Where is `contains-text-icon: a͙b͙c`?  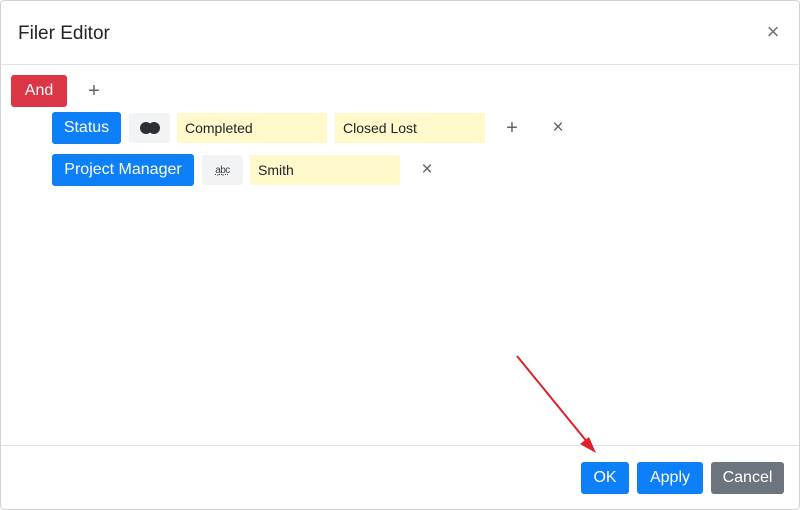 contains-text-icon: a͙b͙c is located at coordinates (222, 170).